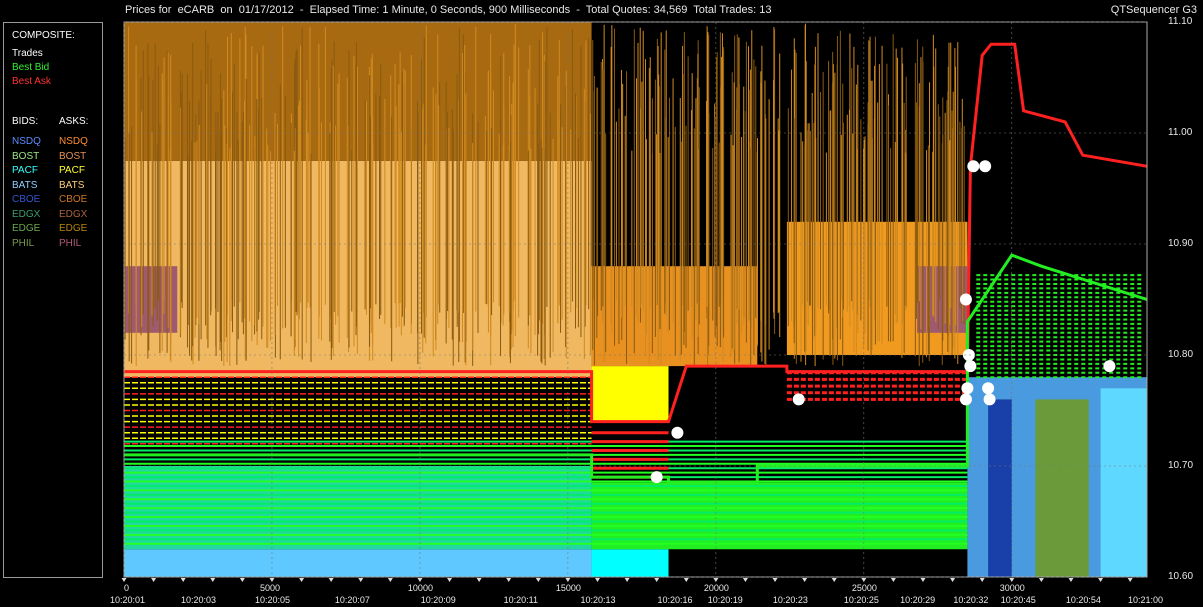  I want to click on y-tick-label: 10.90, so click(1181, 243).